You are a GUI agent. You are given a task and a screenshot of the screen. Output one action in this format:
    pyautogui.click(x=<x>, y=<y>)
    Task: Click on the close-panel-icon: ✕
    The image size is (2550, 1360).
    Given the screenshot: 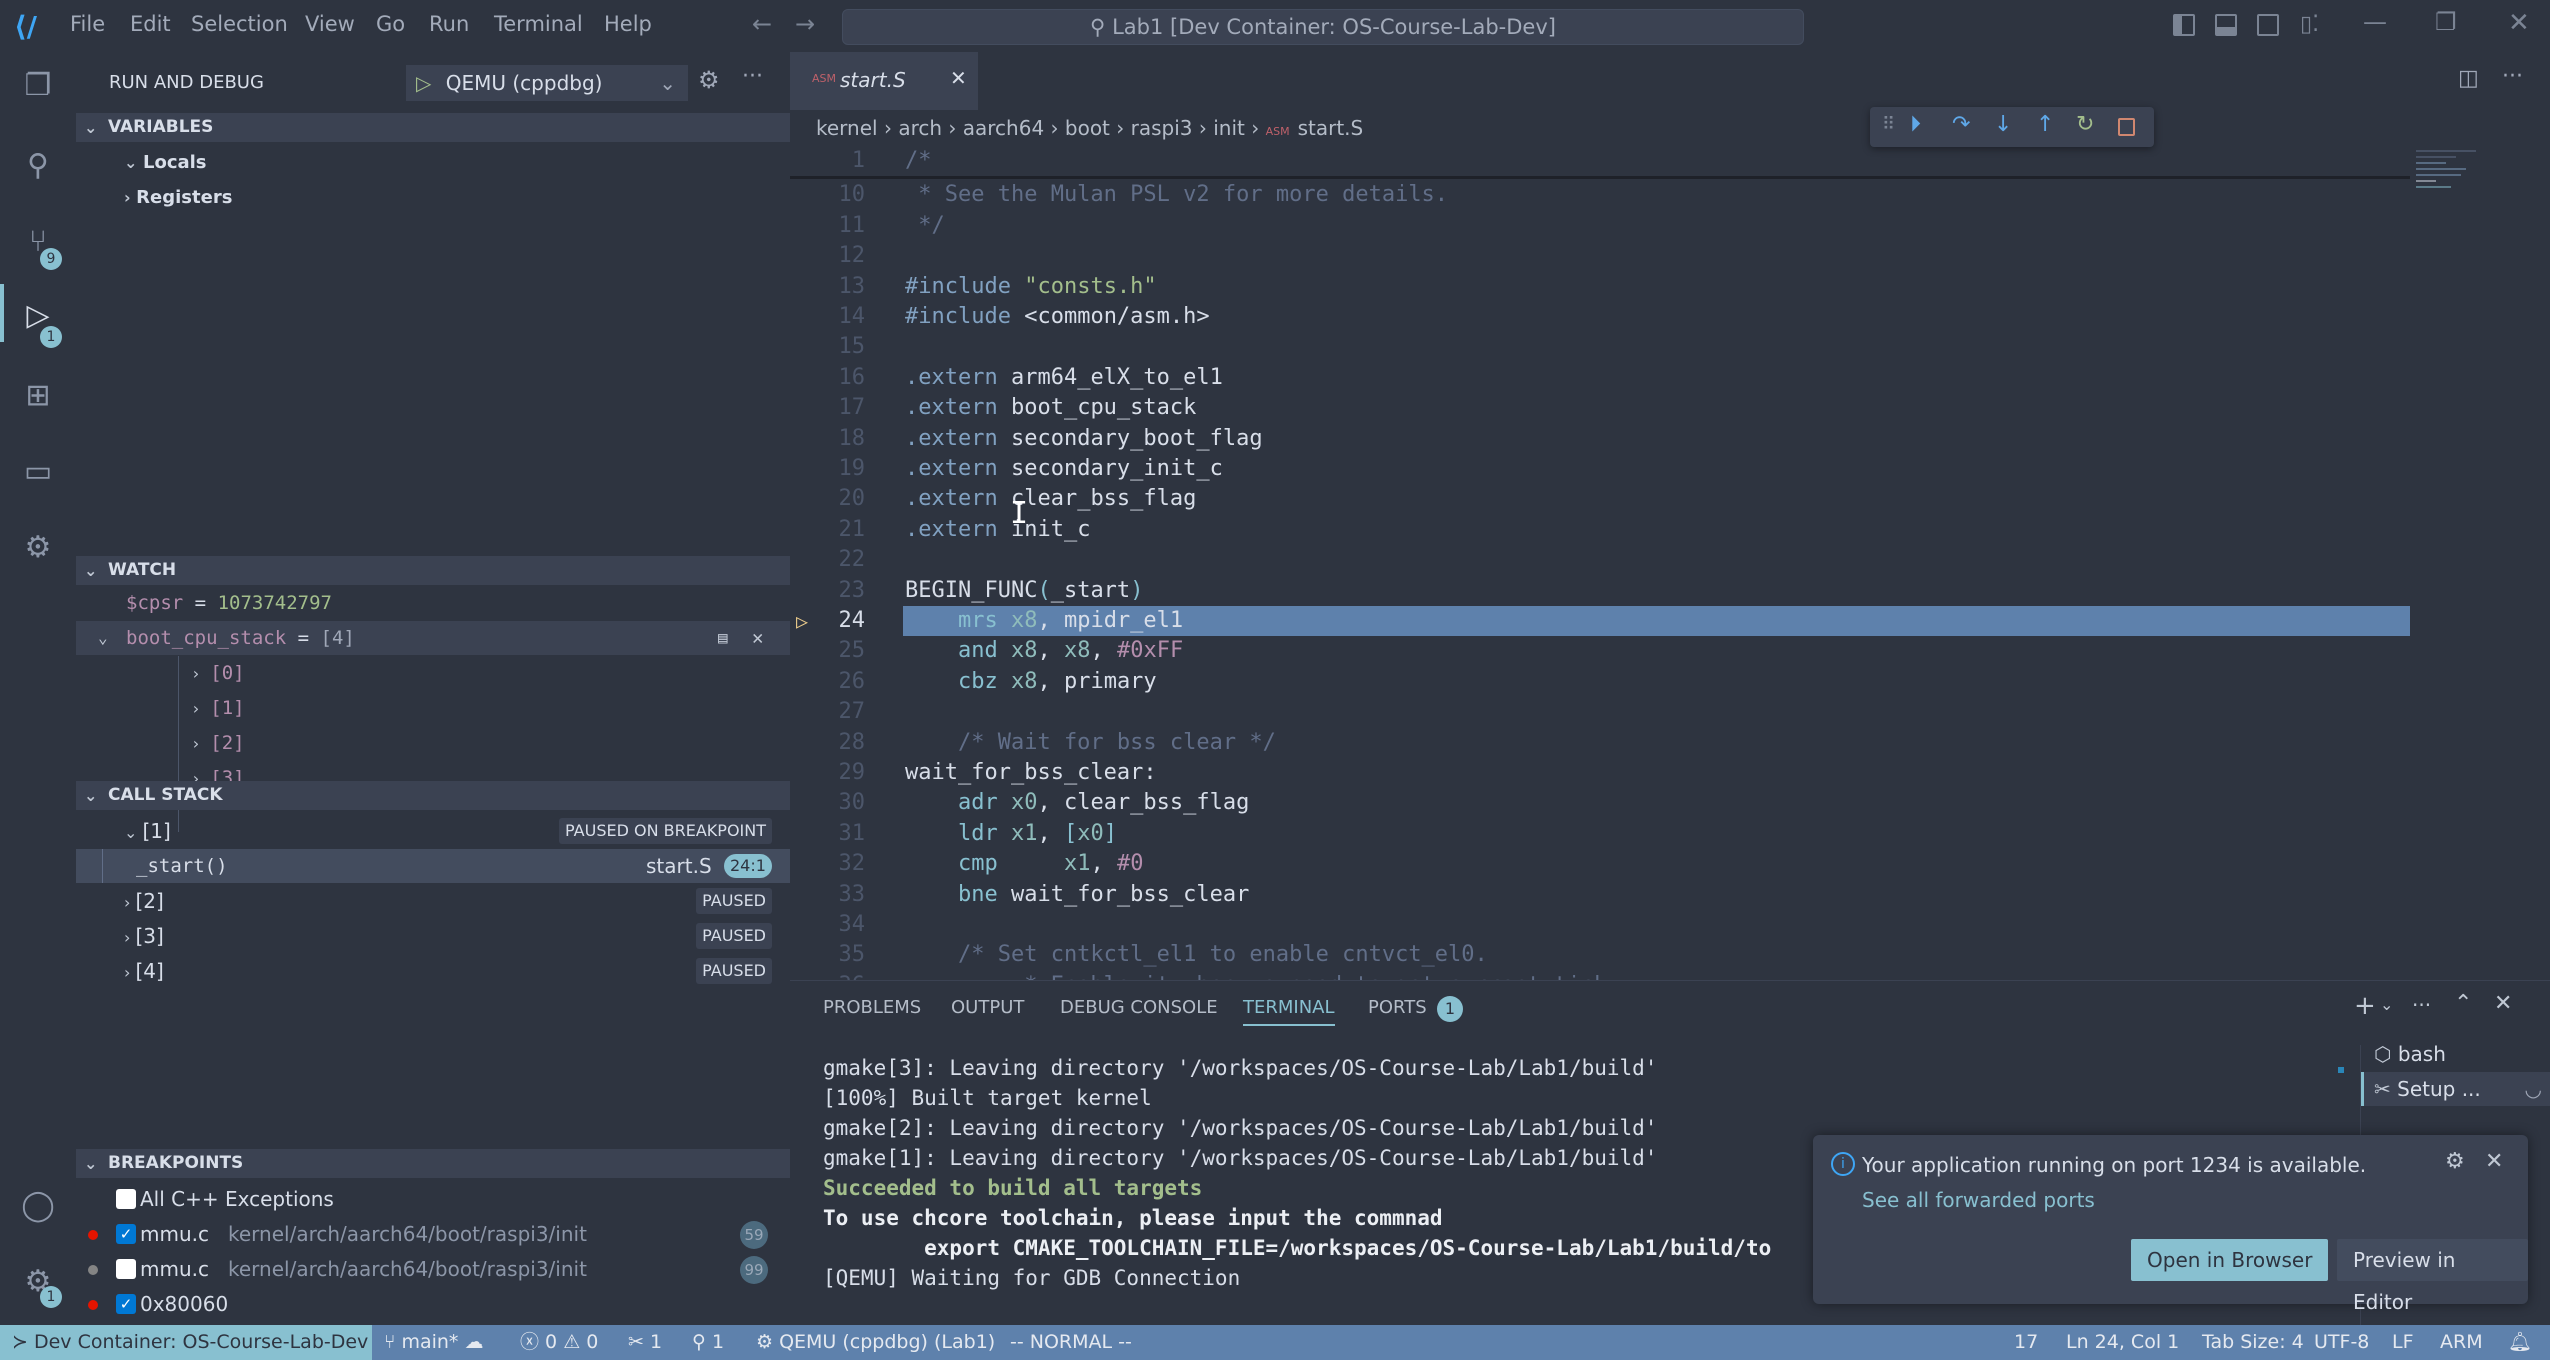 What is the action you would take?
    pyautogui.click(x=2503, y=1003)
    